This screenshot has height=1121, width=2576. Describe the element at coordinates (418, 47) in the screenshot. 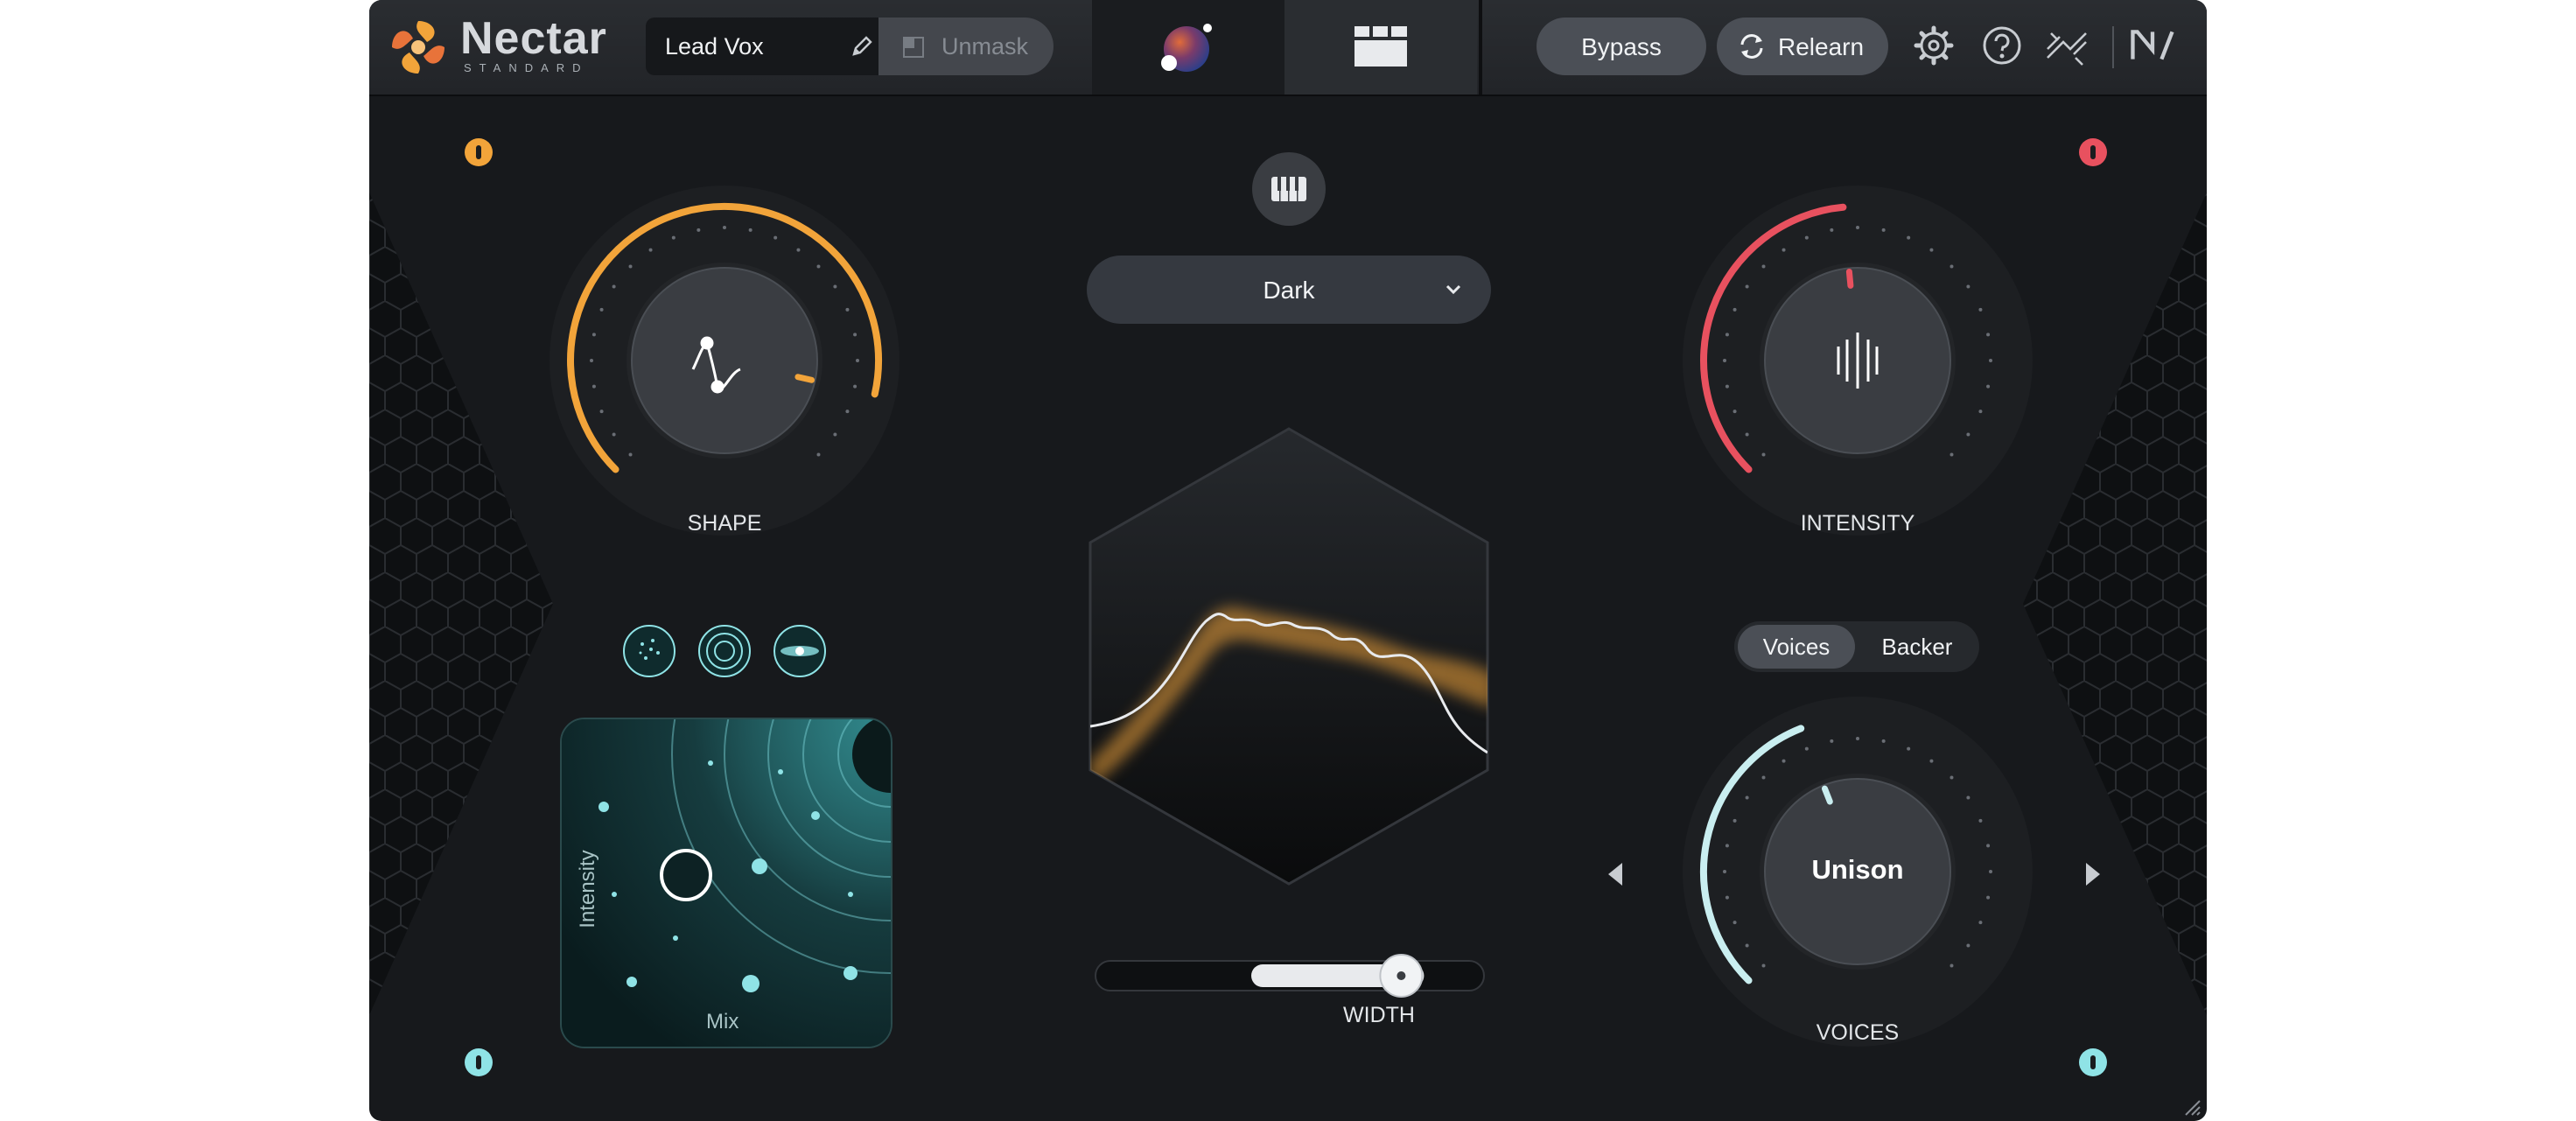

I see `nectar-logo-icon` at that location.